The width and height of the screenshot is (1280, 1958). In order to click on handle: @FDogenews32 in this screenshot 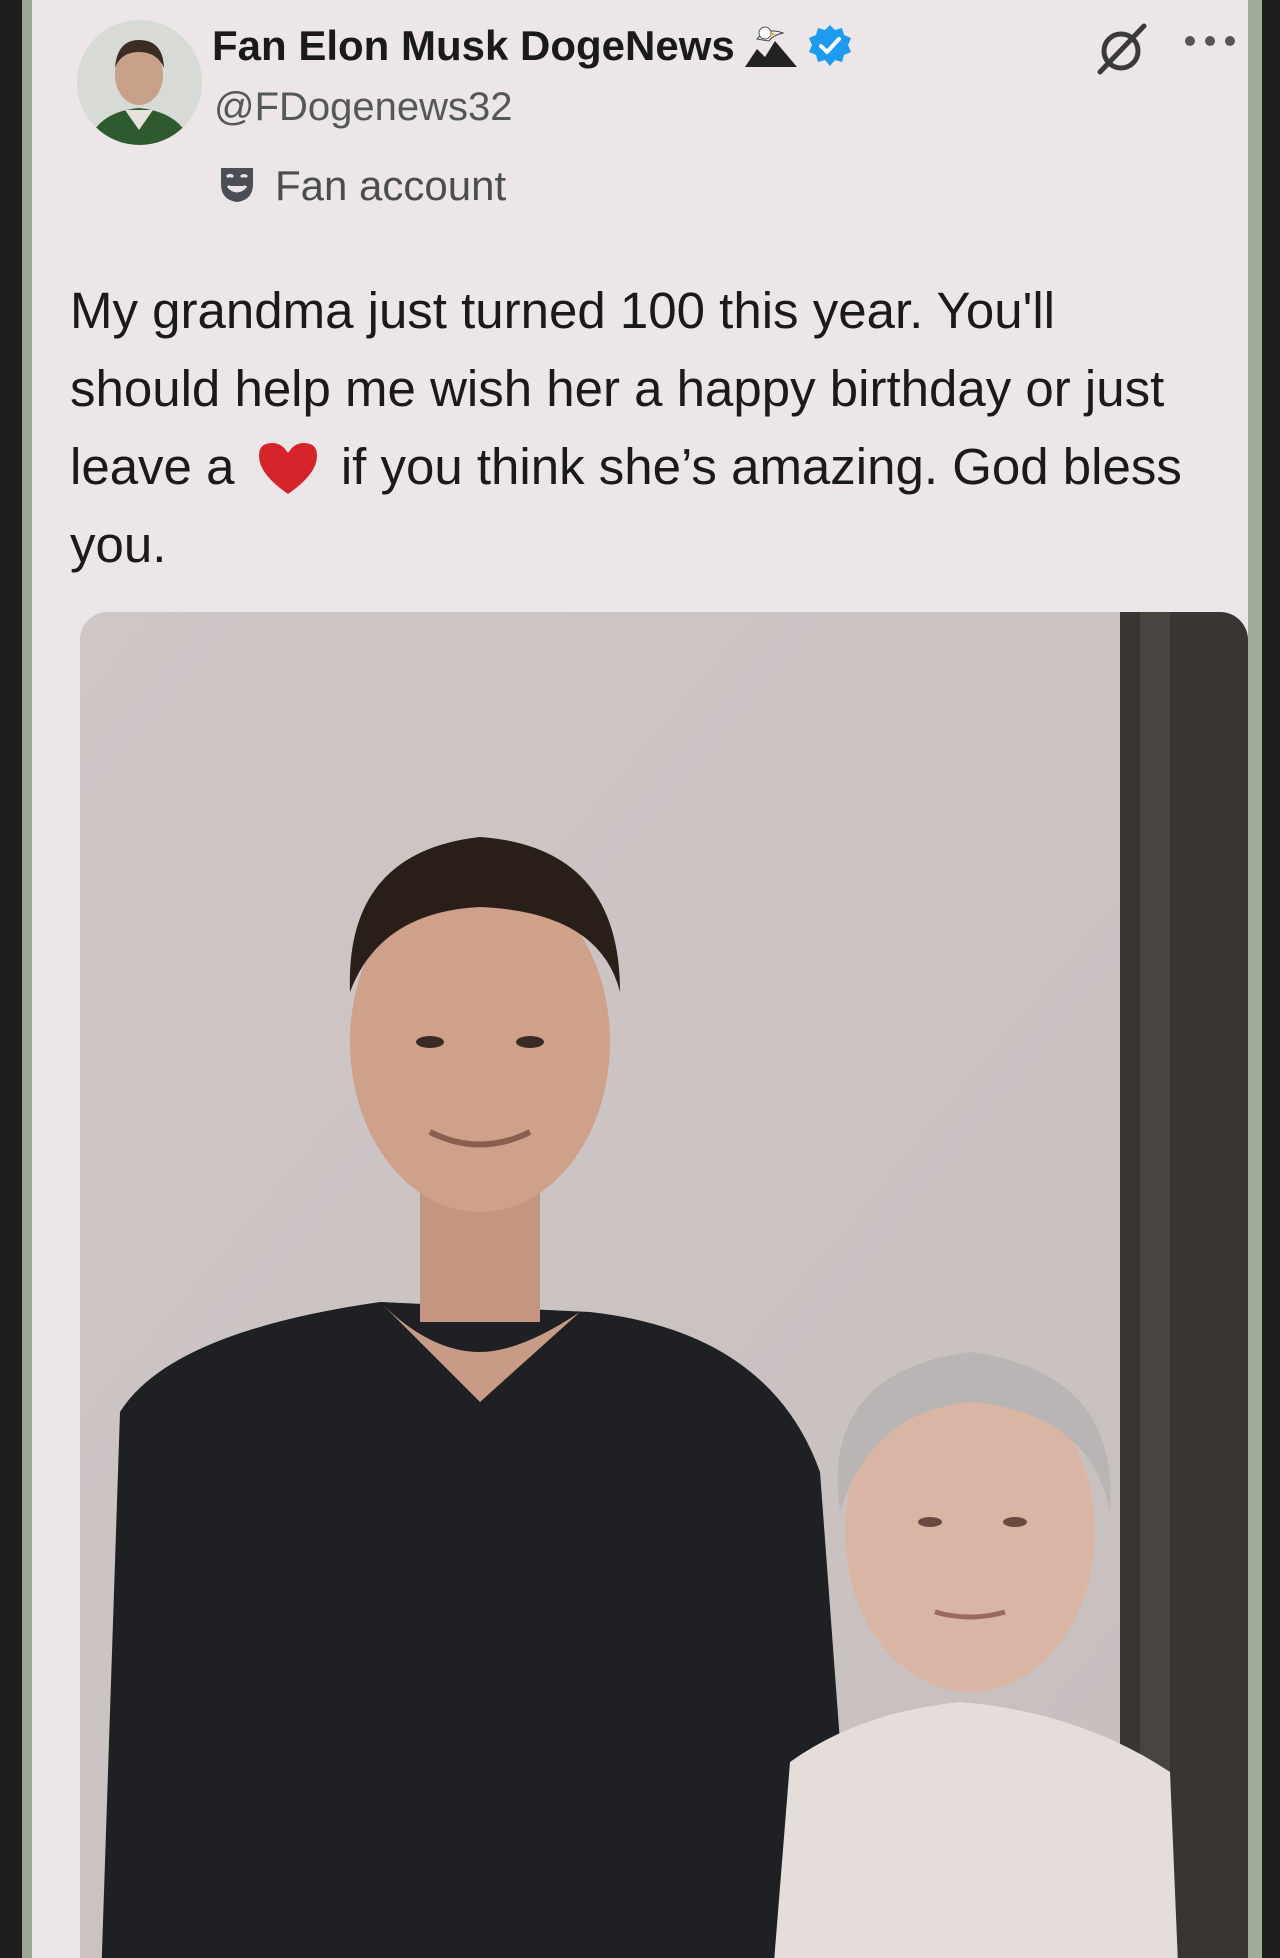, I will do `click(363, 107)`.